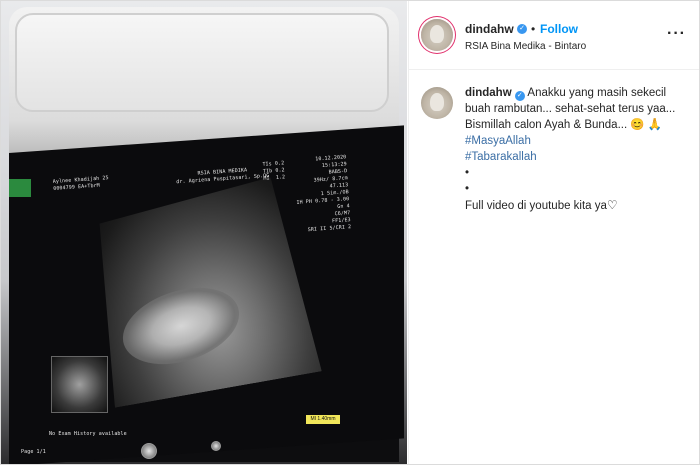  I want to click on monitor-top-panel, so click(202, 62).